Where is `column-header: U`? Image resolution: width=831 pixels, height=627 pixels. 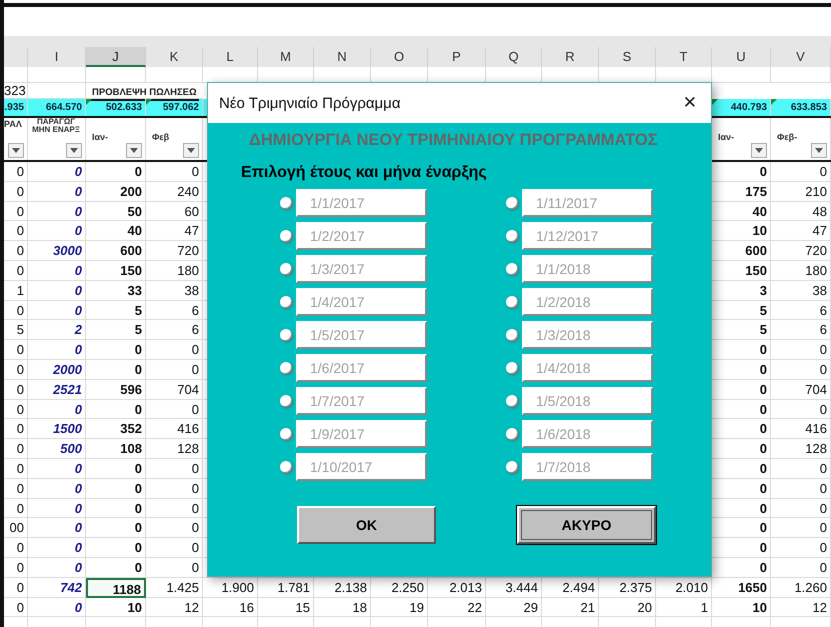 column-header: U is located at coordinates (741, 57).